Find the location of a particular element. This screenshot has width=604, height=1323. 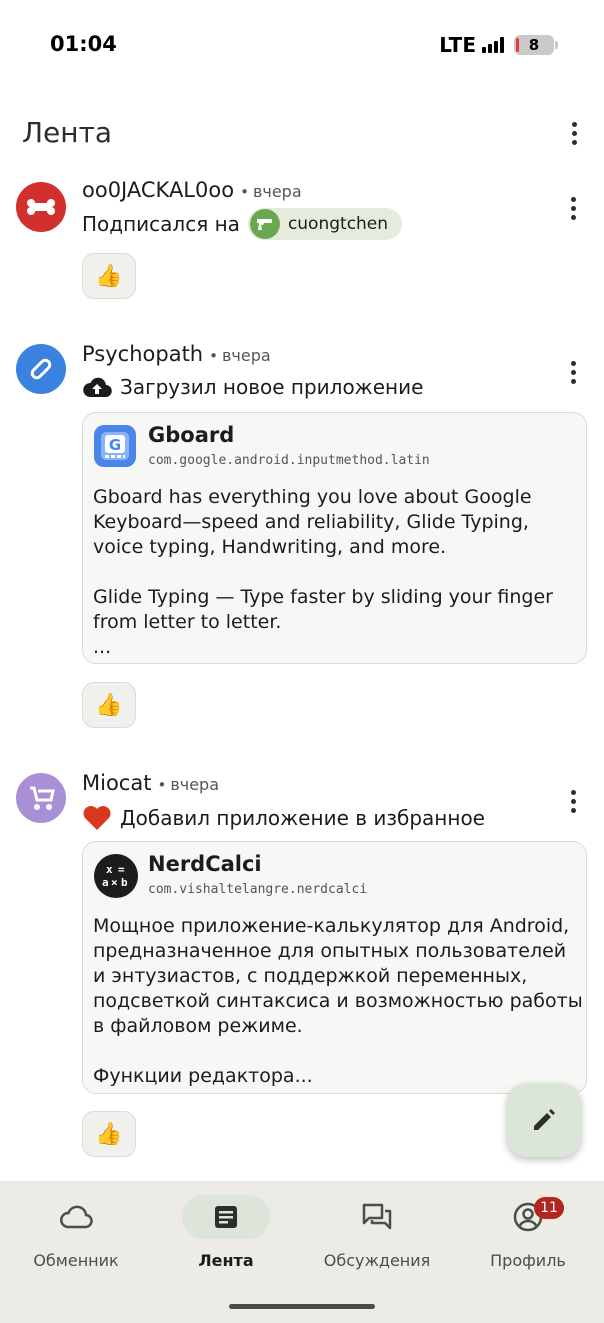

status-time: 01:04 is located at coordinates (83, 44).